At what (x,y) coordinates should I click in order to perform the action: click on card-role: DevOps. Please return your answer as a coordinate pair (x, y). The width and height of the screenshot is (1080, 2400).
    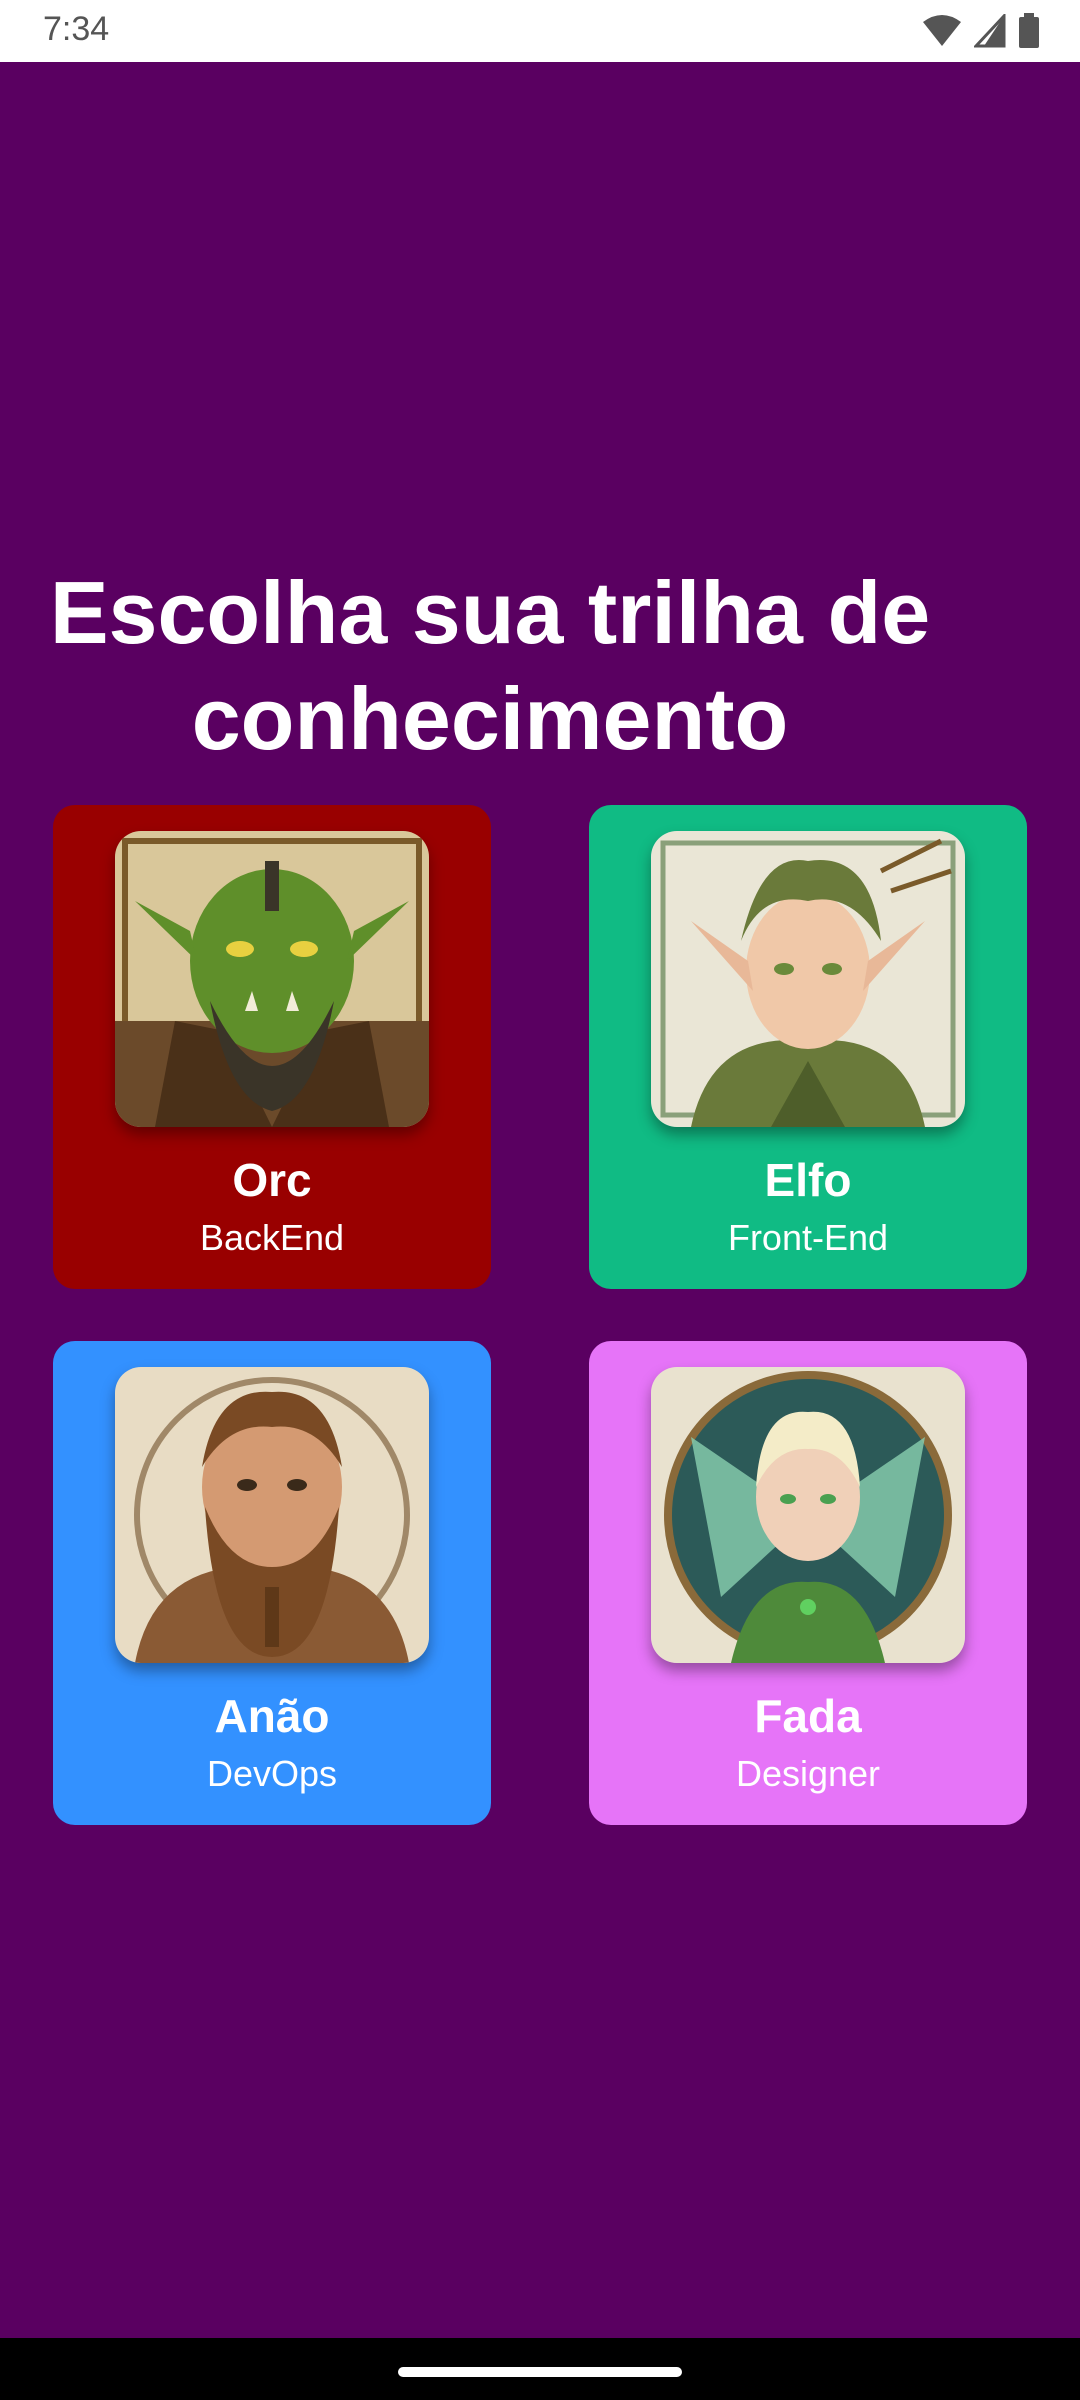
    Looking at the image, I should click on (272, 1773).